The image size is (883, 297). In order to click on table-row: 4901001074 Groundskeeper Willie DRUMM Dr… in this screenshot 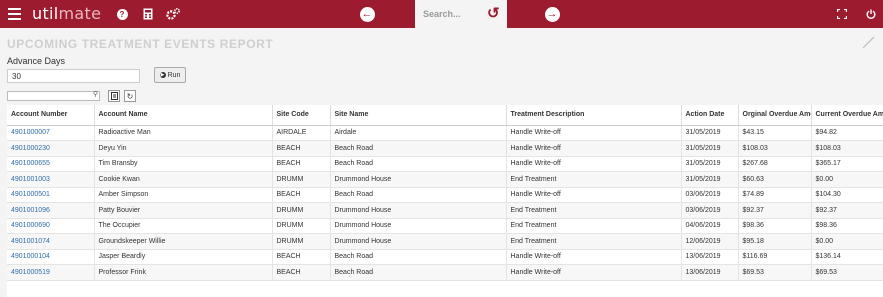, I will do `click(445, 241)`.